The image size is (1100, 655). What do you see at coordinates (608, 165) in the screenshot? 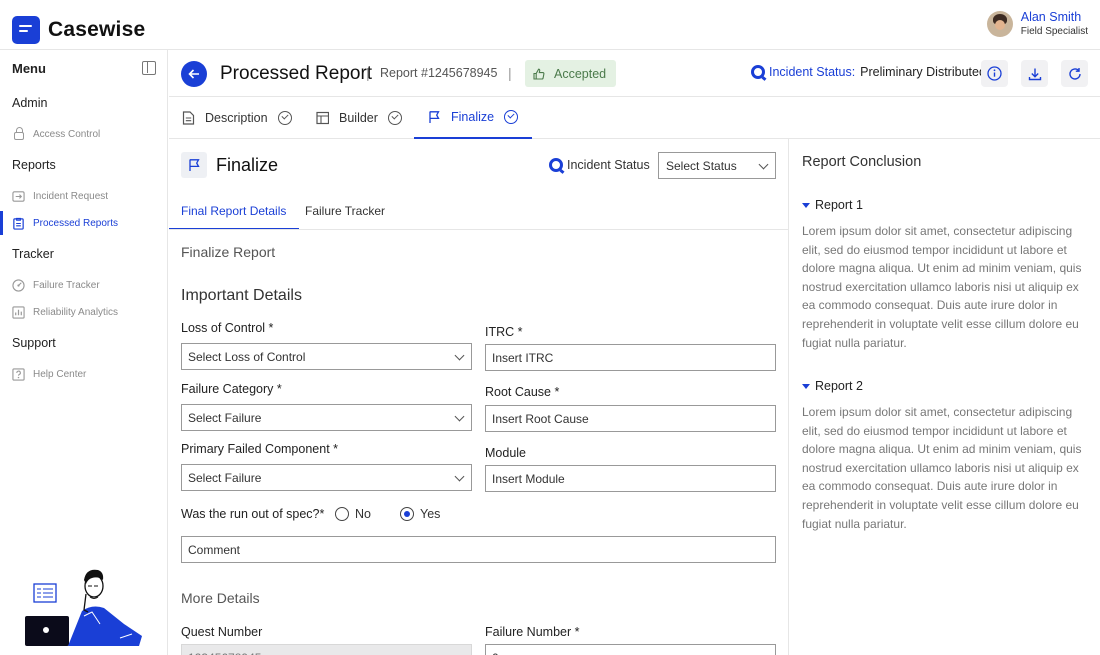
I see `incident-status-label: Incident Status` at bounding box center [608, 165].